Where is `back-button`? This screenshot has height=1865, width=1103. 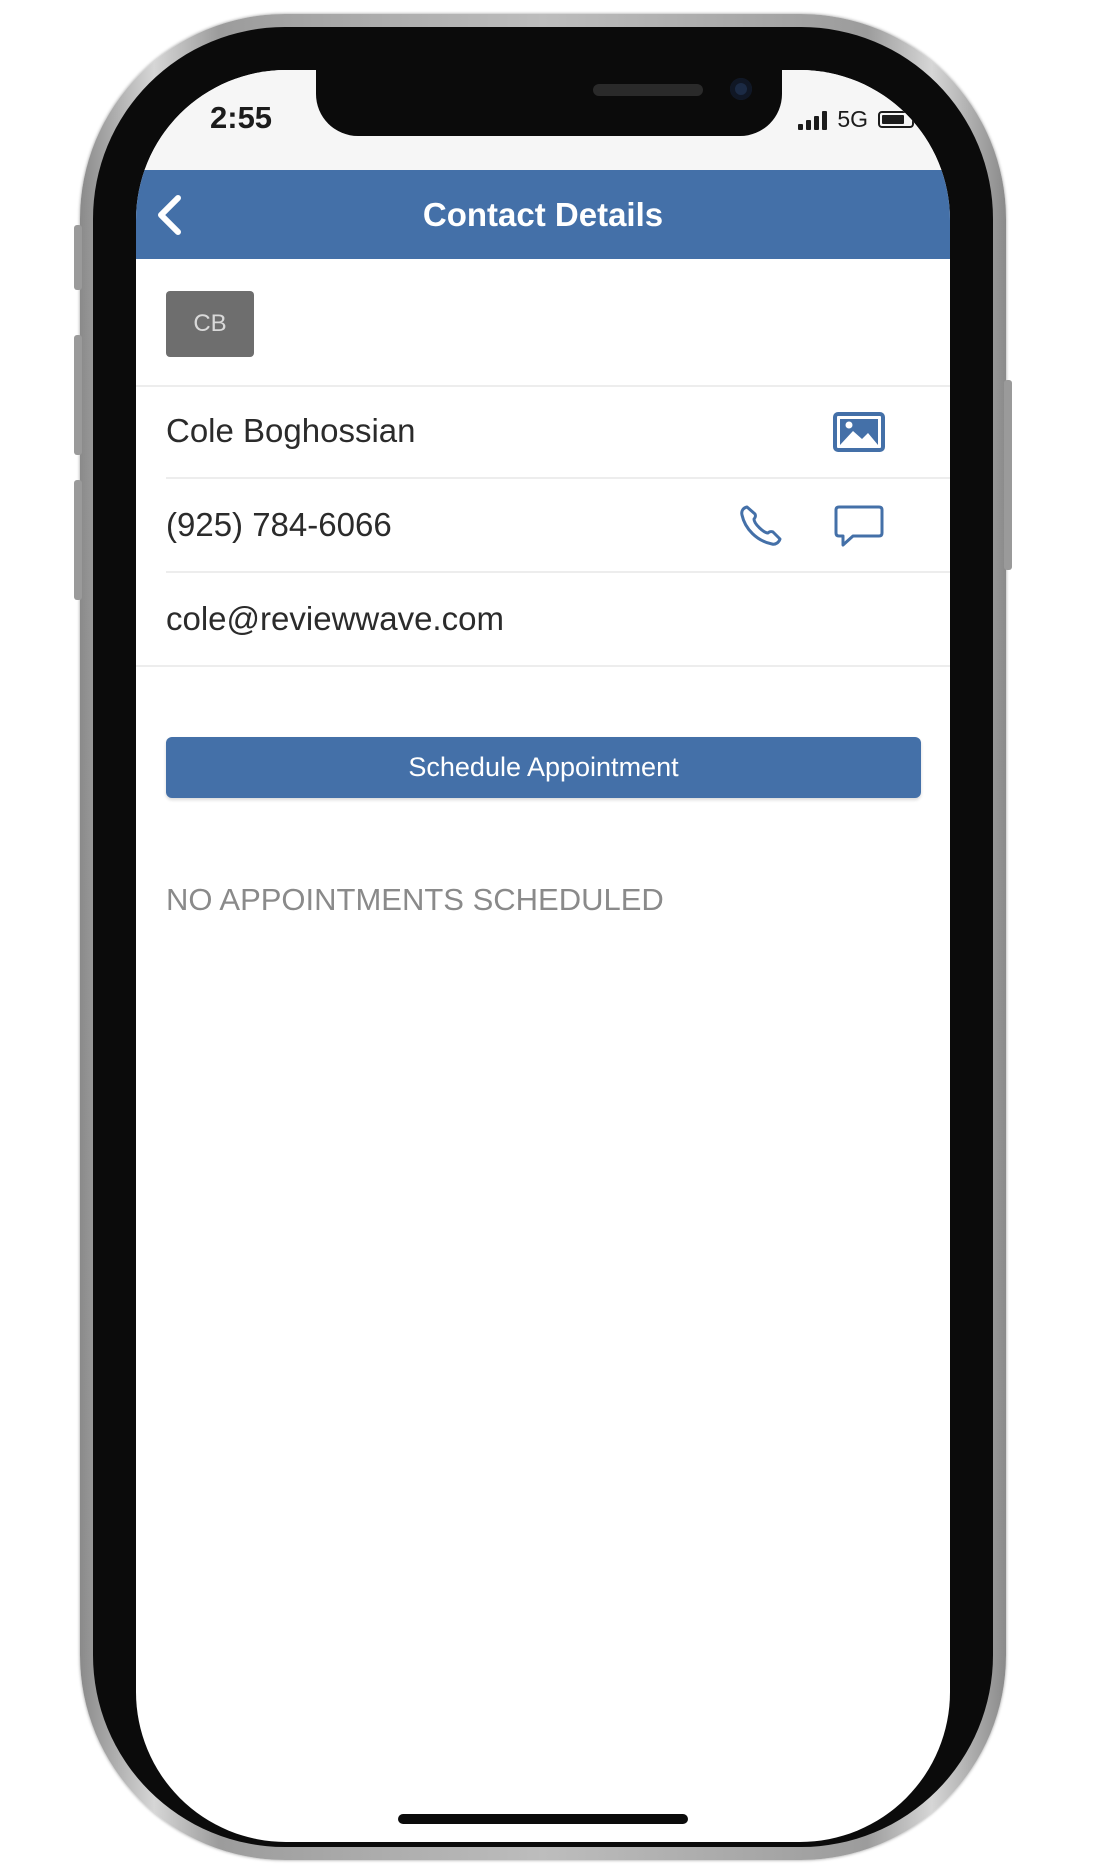
back-button is located at coordinates (169, 215).